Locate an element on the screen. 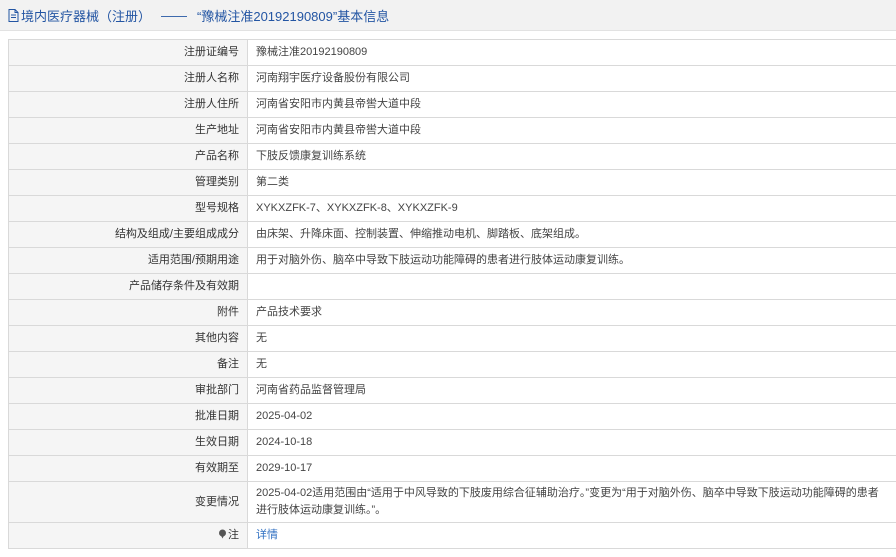 This screenshot has height=557, width=896. field-value: XYKXZFK-7、XYKXZFK-8、XYKXZFK-9 is located at coordinates (571, 208).